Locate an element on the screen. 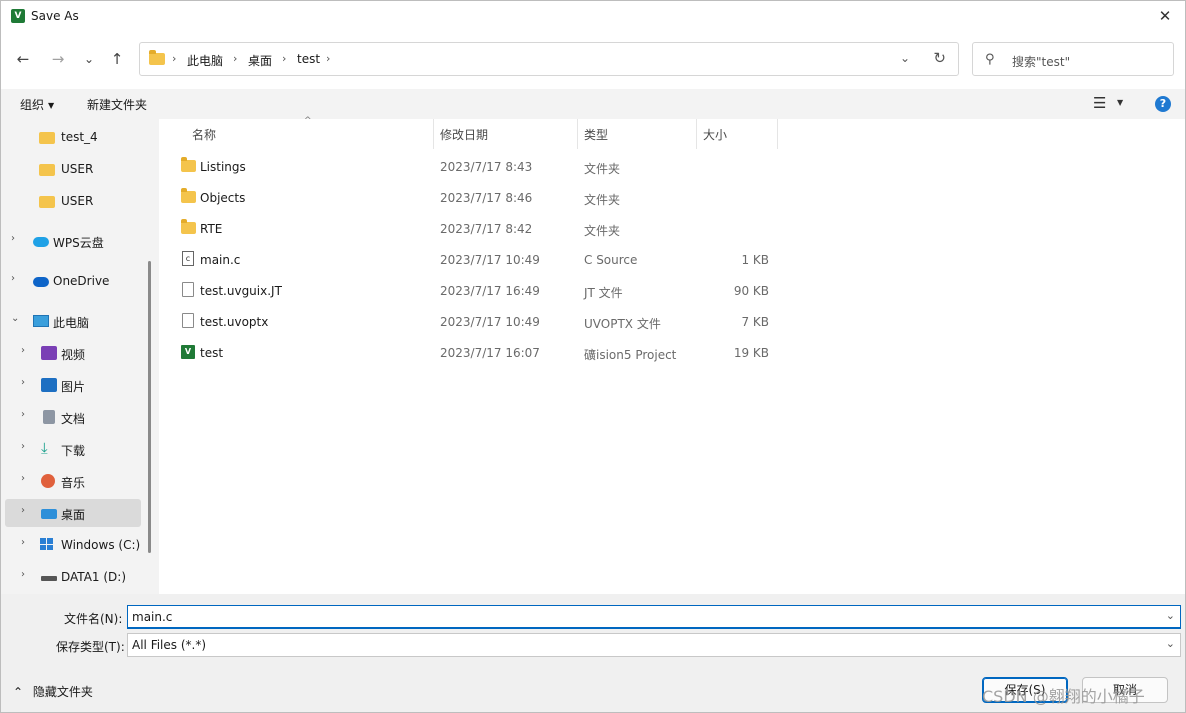 This screenshot has height=713, width=1186. column-header-size: 大小 is located at coordinates (715, 134).